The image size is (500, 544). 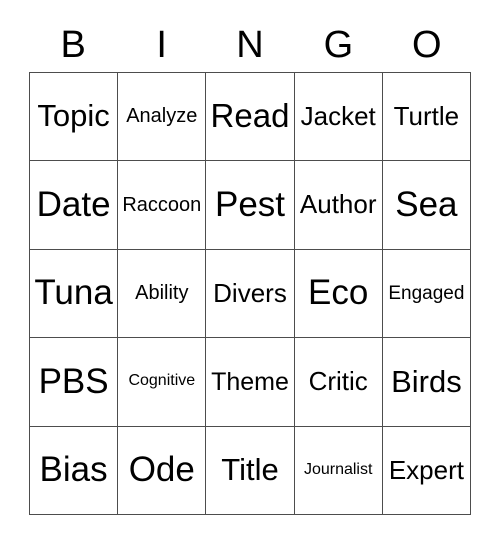 I want to click on bingo-cell-label: Engaged, so click(x=426, y=293).